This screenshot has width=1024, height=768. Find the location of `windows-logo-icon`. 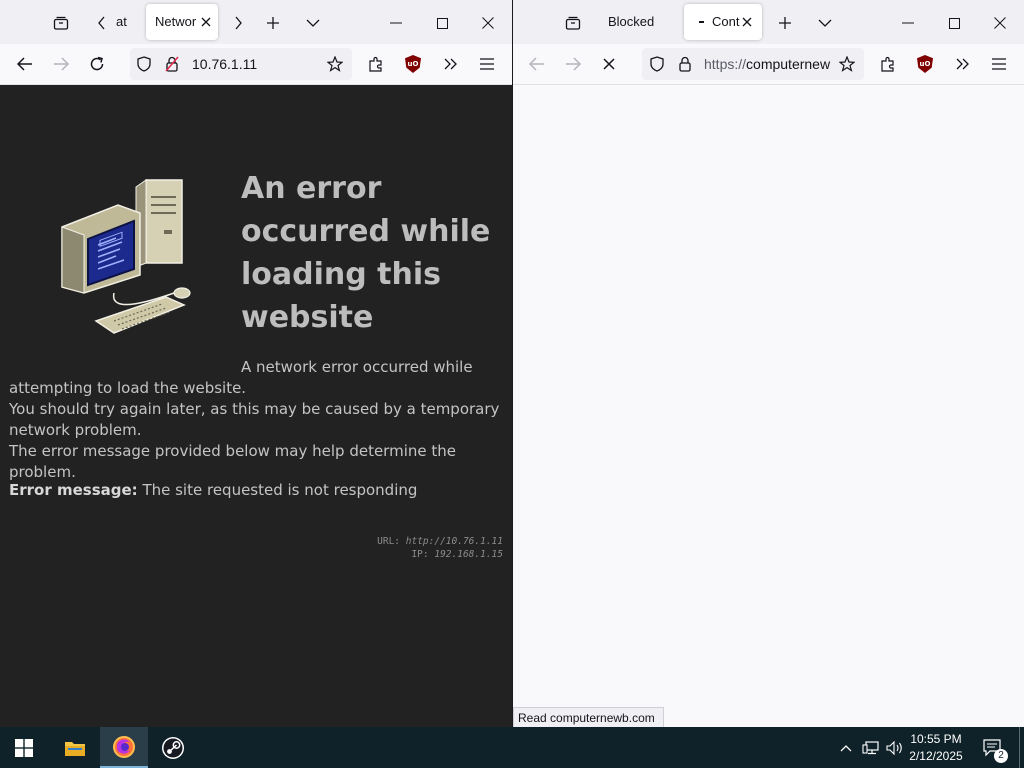

windows-logo-icon is located at coordinates (24, 747).